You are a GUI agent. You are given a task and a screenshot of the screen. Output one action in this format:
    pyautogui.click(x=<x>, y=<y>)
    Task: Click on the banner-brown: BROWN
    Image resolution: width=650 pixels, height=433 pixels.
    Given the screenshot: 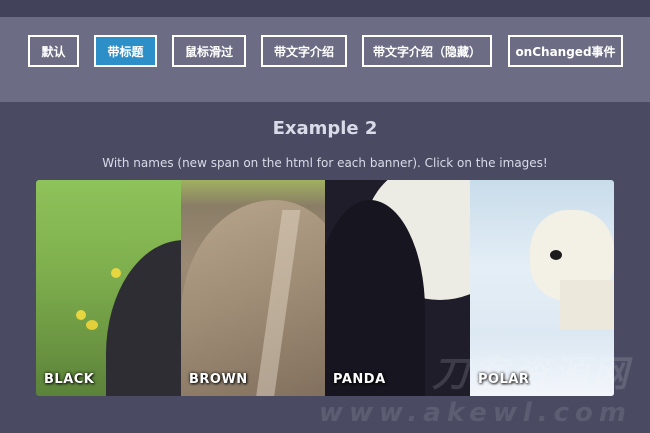 What is the action you would take?
    pyautogui.click(x=253, y=288)
    